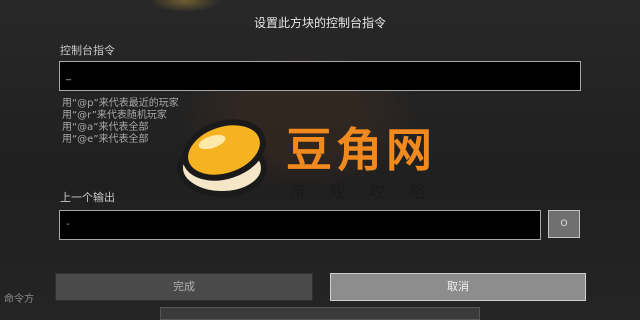 Image resolution: width=640 pixels, height=320 pixels. Describe the element at coordinates (319, 23) in the screenshot. I see `screen-title: 设置此方块的控制台指令` at that location.